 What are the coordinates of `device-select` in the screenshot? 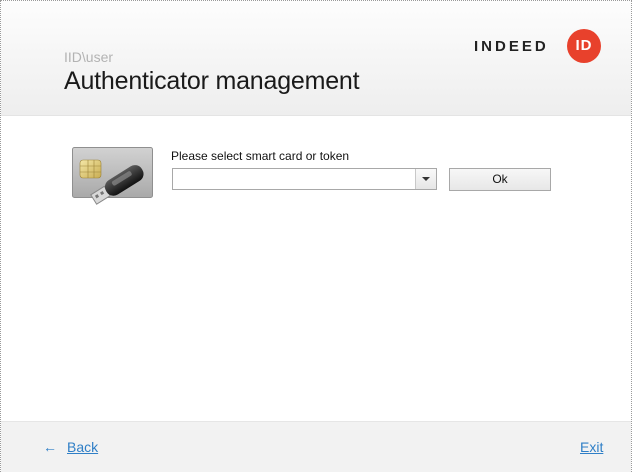 It's located at (304, 179).